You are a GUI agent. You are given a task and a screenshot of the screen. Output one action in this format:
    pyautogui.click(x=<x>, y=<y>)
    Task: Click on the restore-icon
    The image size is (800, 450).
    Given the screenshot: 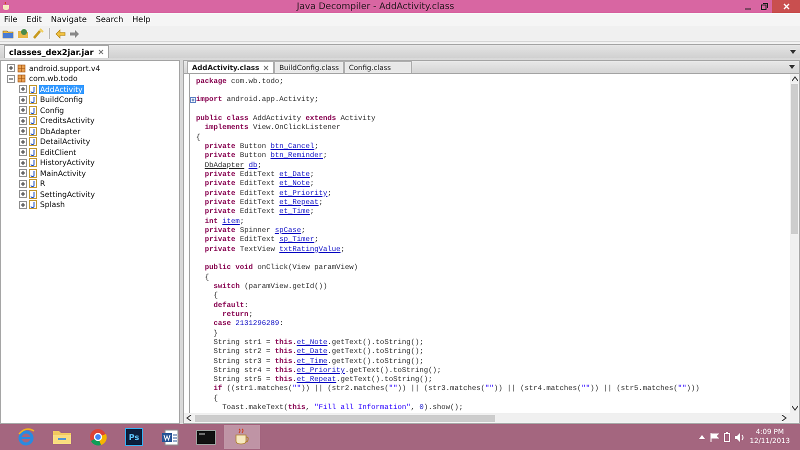 What is the action you would take?
    pyautogui.click(x=764, y=6)
    